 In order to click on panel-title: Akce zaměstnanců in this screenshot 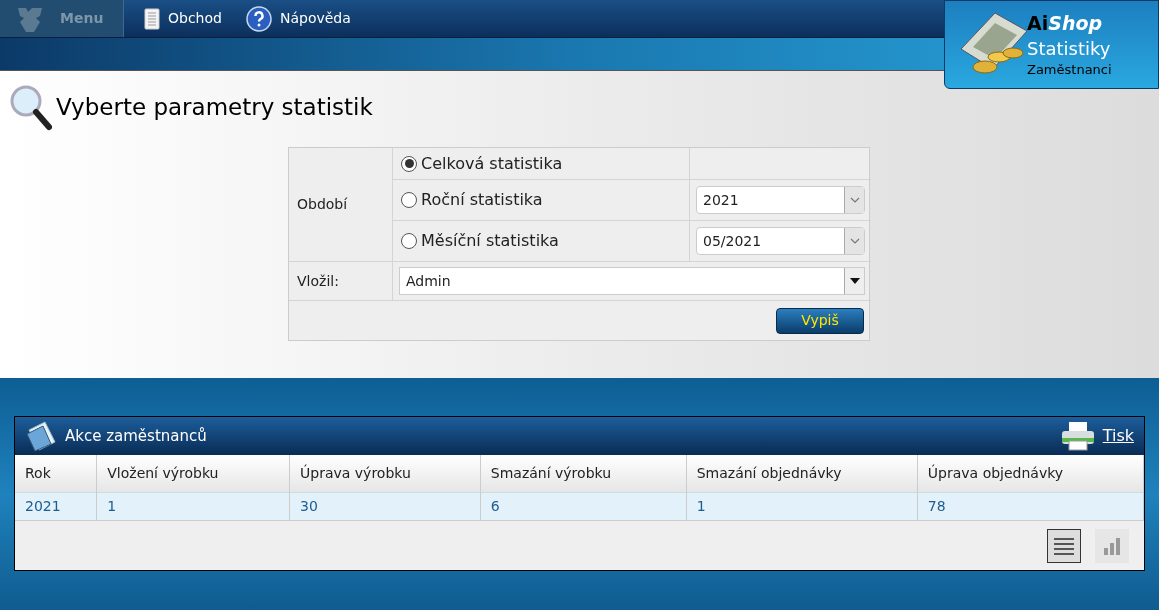, I will do `click(136, 436)`.